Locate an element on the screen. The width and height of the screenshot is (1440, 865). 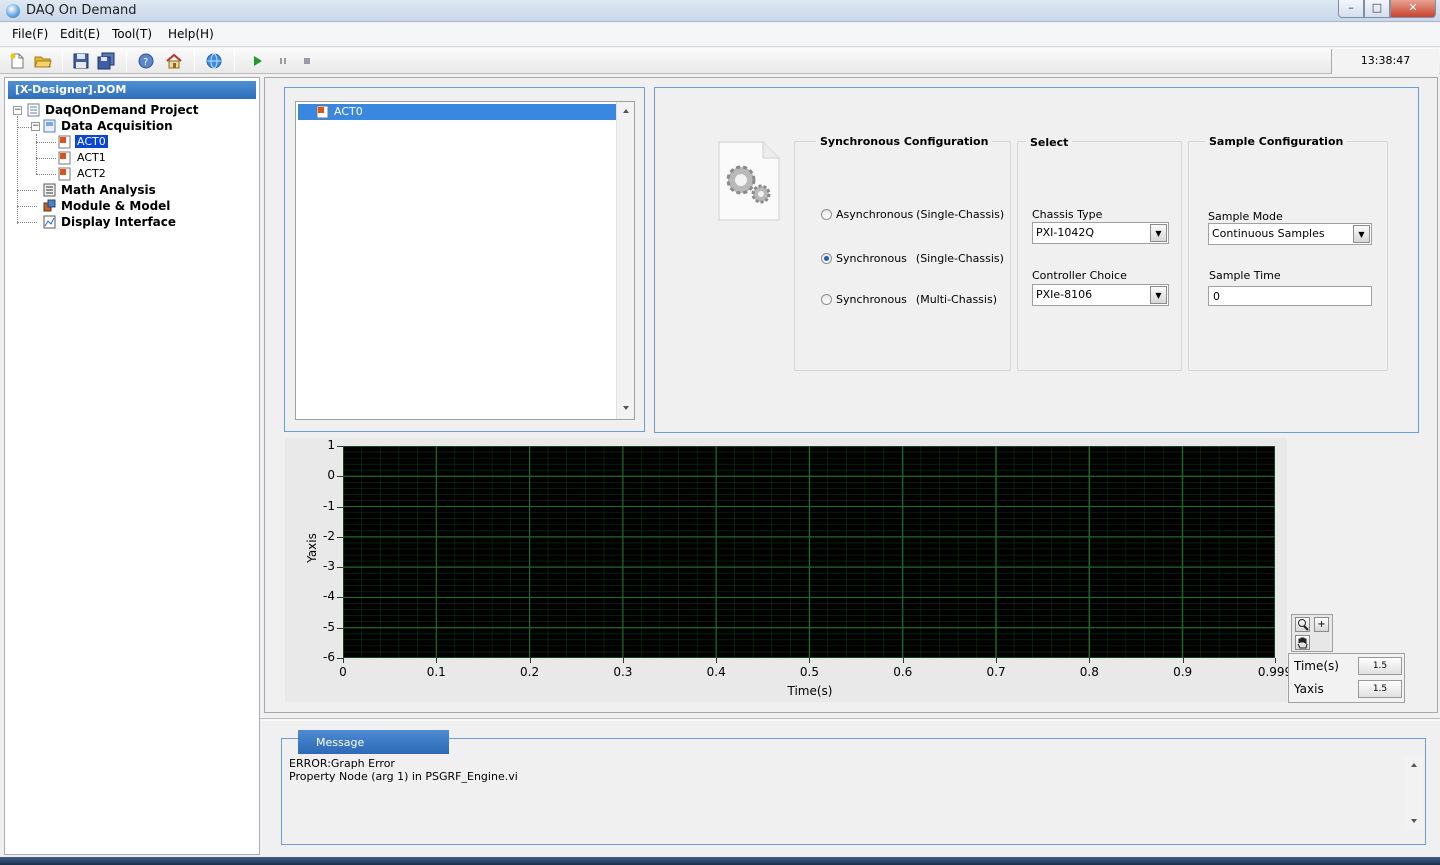
x-tick-label: 0.9 is located at coordinates (1183, 672).